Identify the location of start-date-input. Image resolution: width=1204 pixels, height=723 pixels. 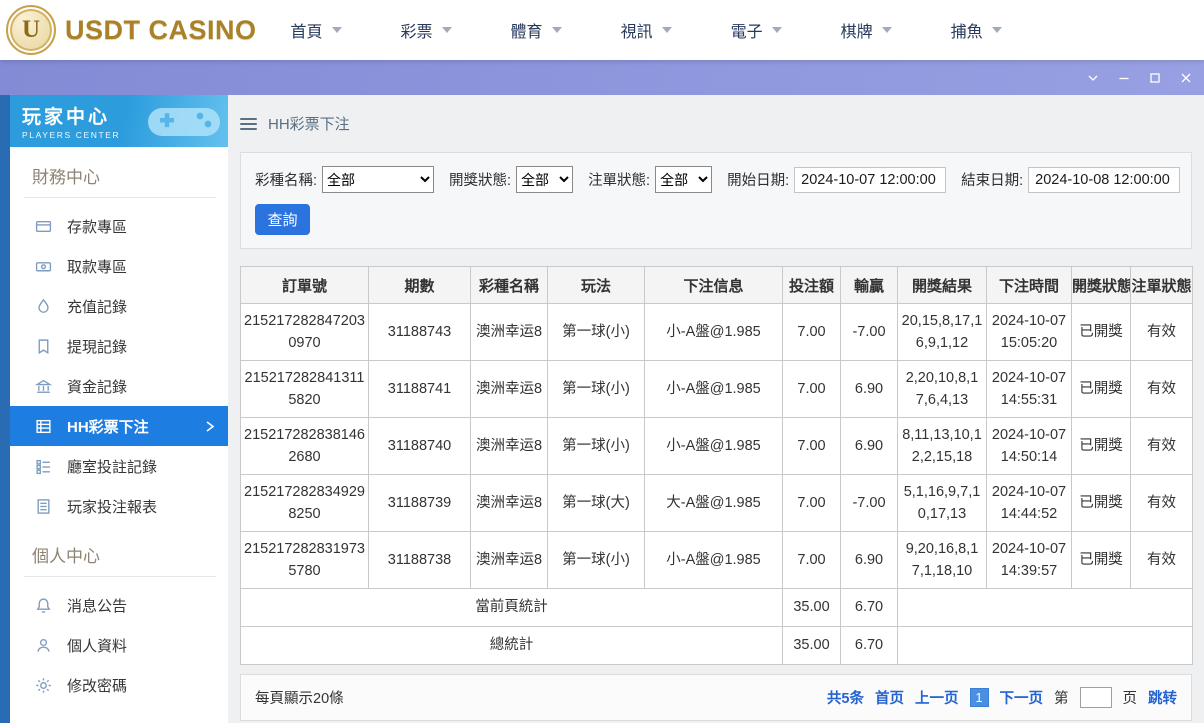
(870, 179).